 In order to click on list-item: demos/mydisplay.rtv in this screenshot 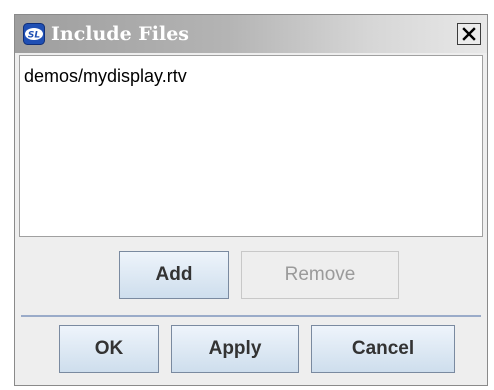, I will do `click(105, 76)`.